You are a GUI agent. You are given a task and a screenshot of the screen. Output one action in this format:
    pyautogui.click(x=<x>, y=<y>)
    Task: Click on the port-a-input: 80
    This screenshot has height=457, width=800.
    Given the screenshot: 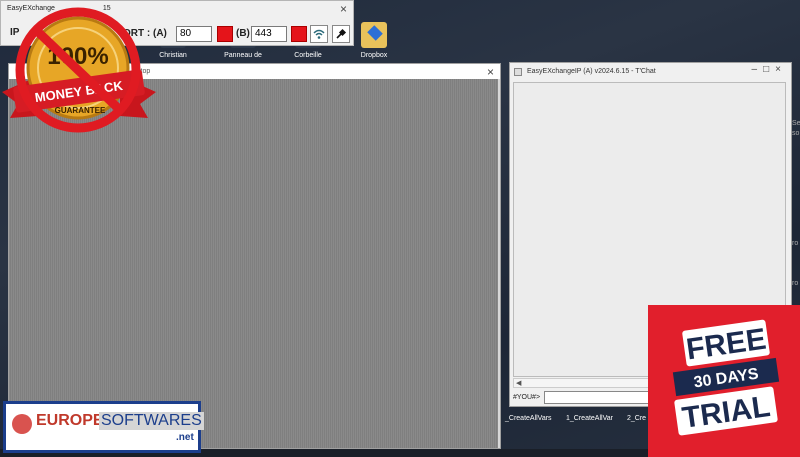 What is the action you would take?
    pyautogui.click(x=194, y=34)
    